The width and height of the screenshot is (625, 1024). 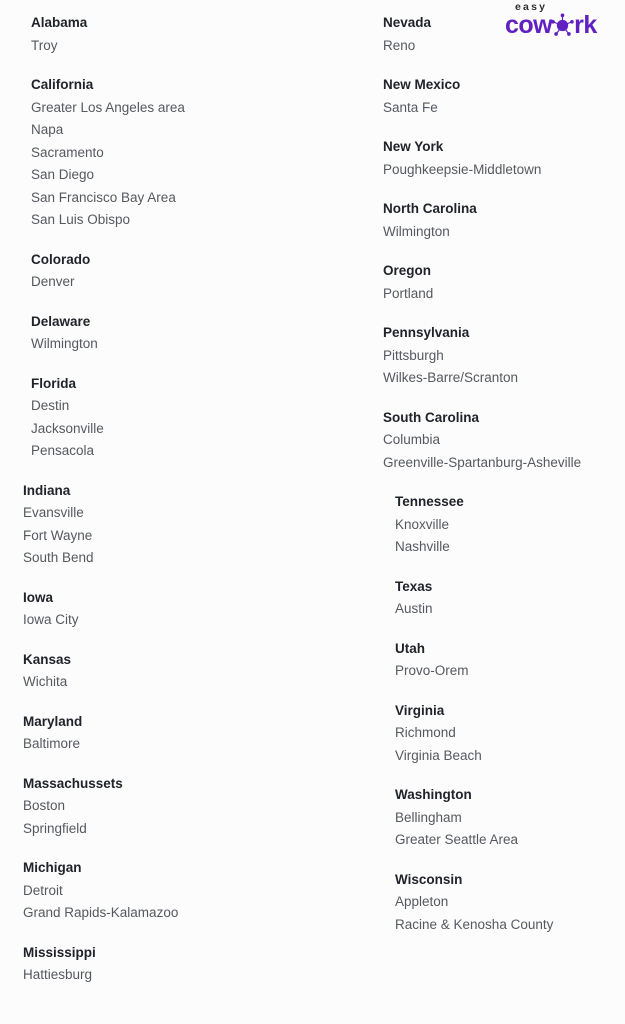 I want to click on city-location: Greater Los Angeles area, so click(x=195, y=108).